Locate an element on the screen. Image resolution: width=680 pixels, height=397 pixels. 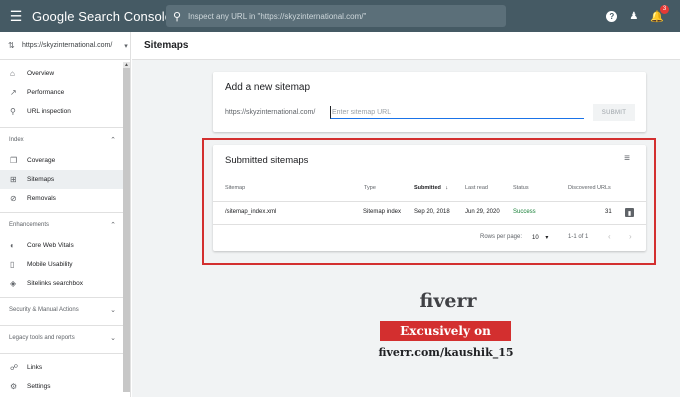
sidebar-item-label: Links is located at coordinates (35, 367).